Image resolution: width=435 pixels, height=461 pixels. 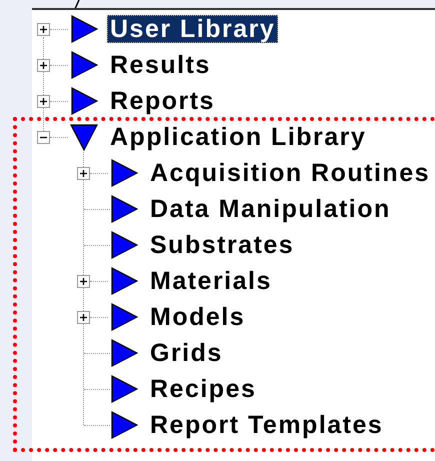 What do you see at coordinates (203, 389) in the screenshot?
I see `tree-item: Recipes` at bounding box center [203, 389].